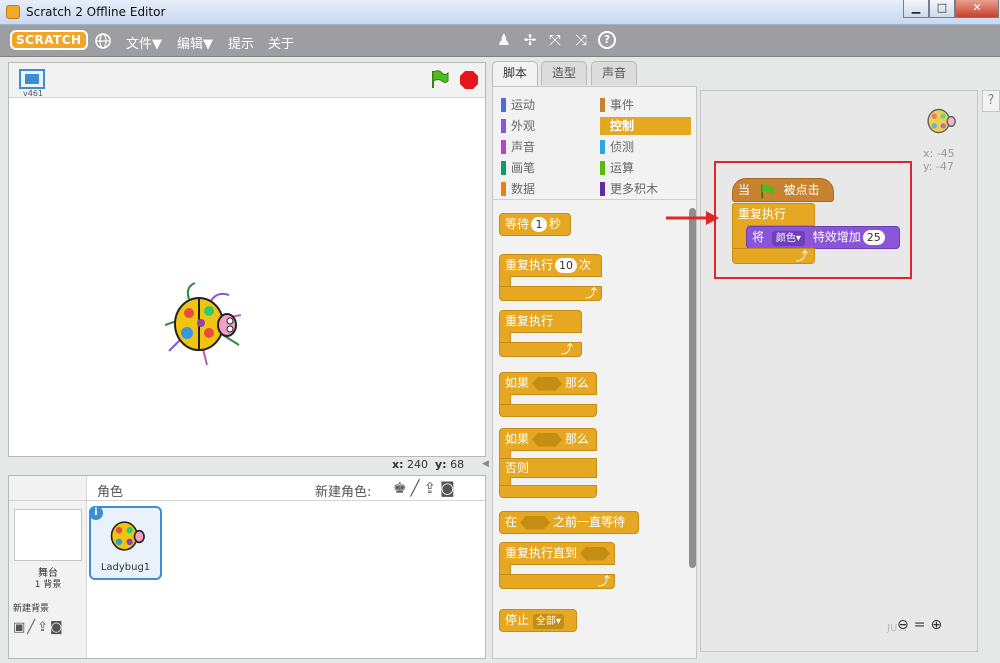 This screenshot has width=1000, height=663. What do you see at coordinates (48, 585) in the screenshot?
I see `backdrop-count: 1 背景` at bounding box center [48, 585].